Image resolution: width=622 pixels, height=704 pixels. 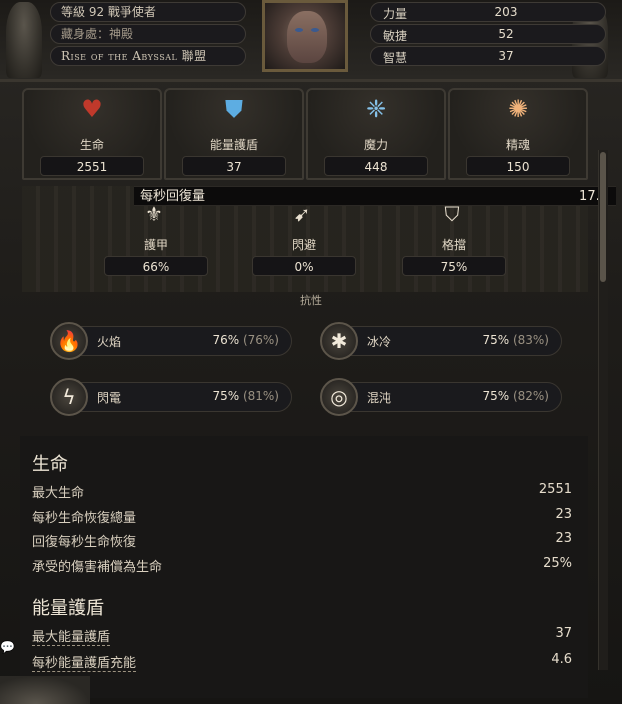 What do you see at coordinates (92, 109) in the screenshot?
I see `heart-icon: ♥` at bounding box center [92, 109].